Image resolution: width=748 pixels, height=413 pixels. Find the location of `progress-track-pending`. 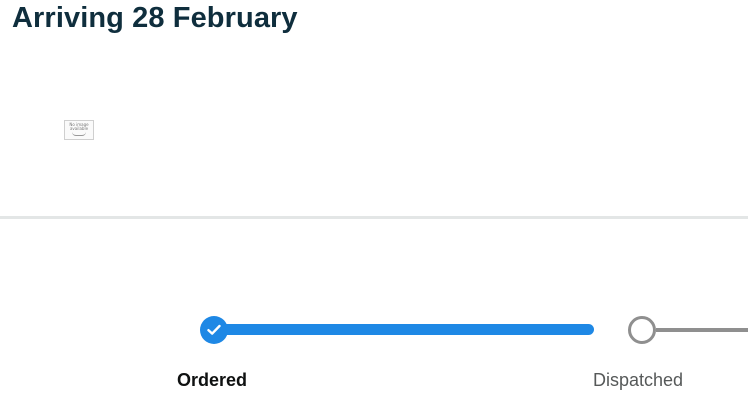

progress-track-pending is located at coordinates (702, 330).